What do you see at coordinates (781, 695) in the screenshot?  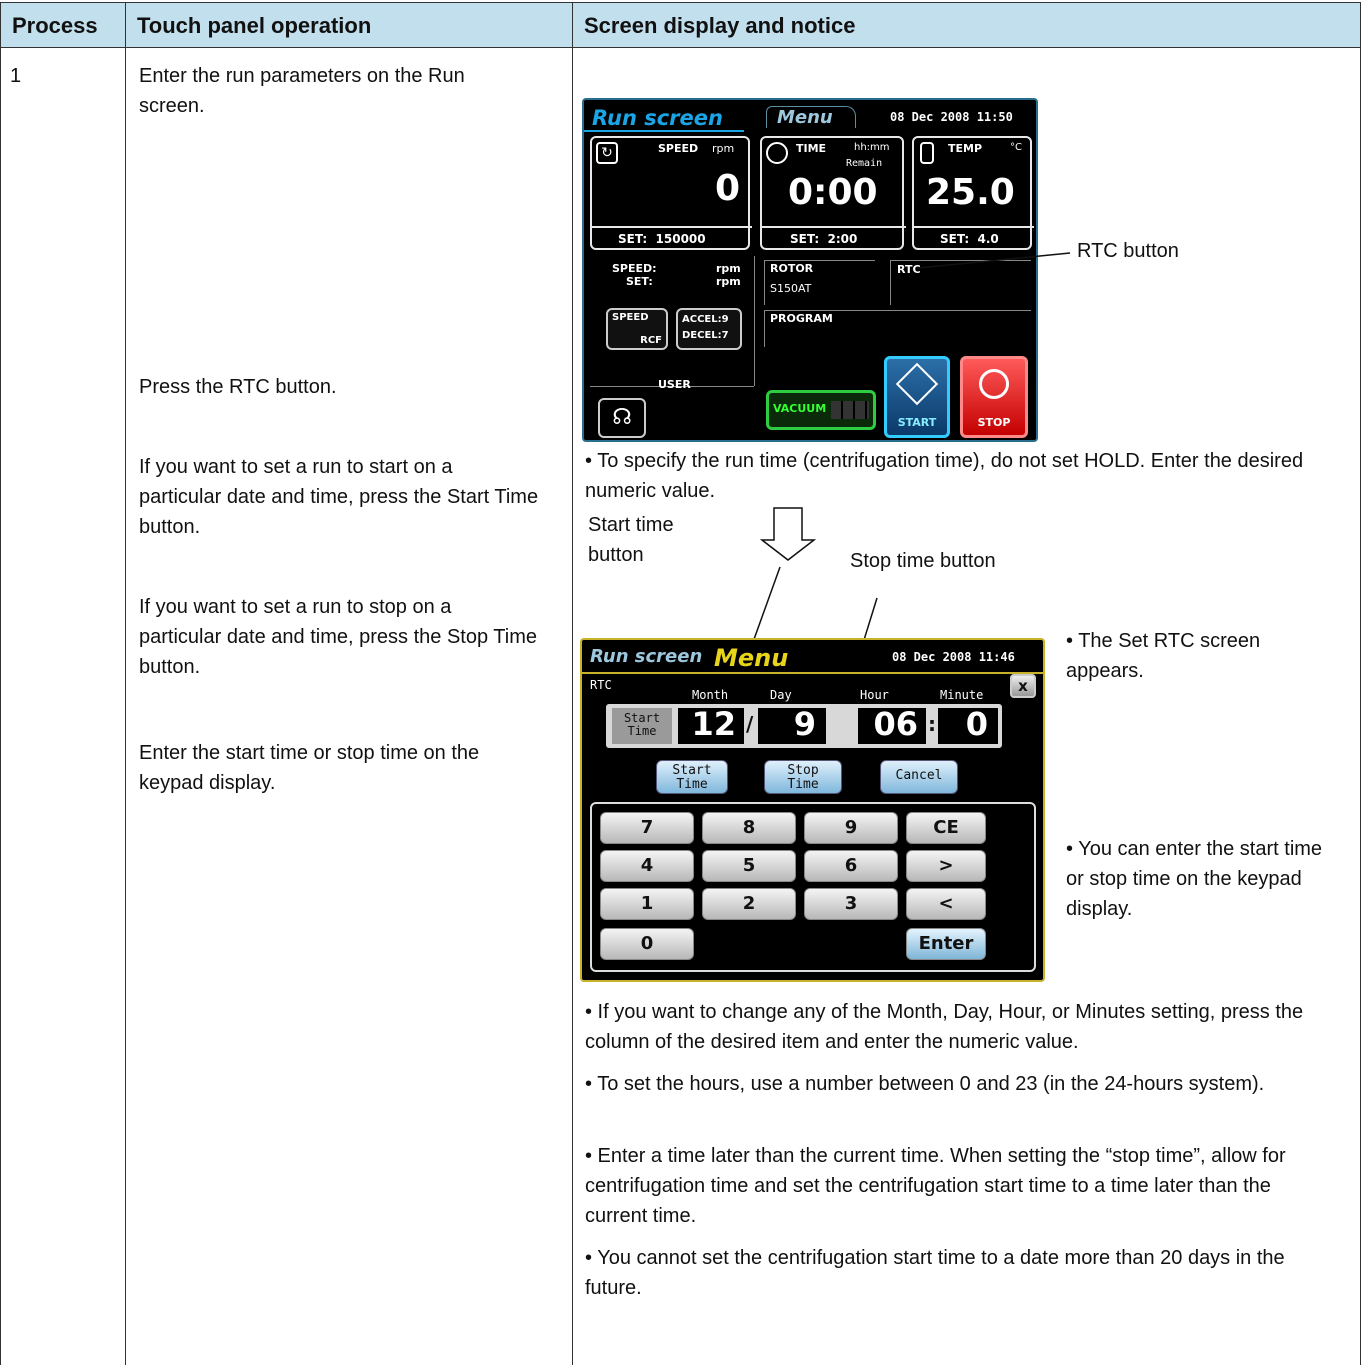 I see `col-day: Day` at bounding box center [781, 695].